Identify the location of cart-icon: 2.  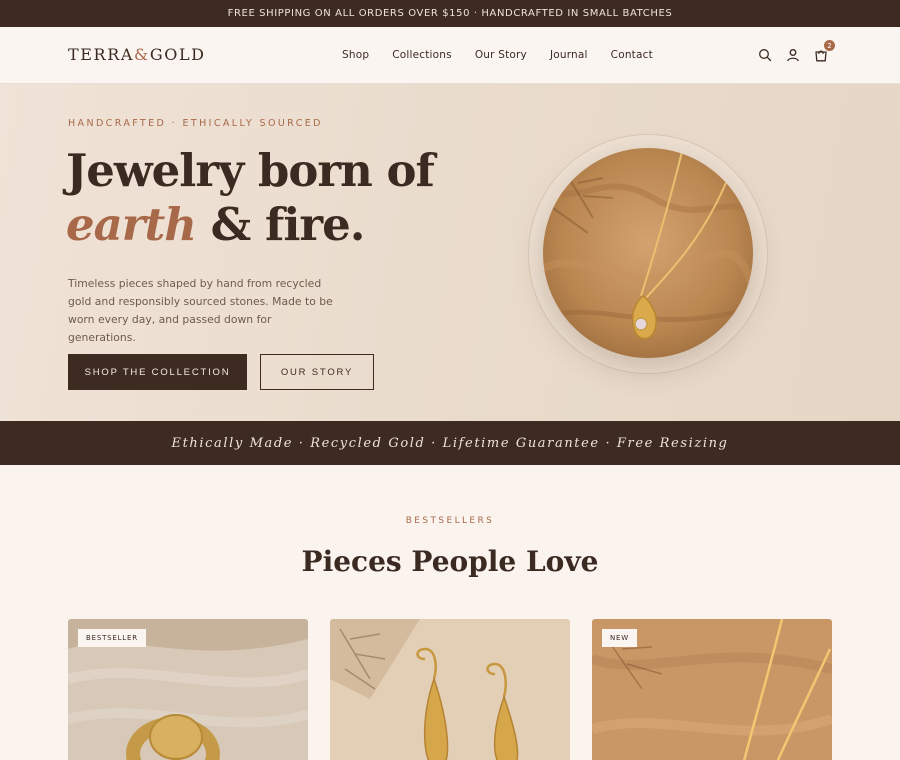
(824, 51).